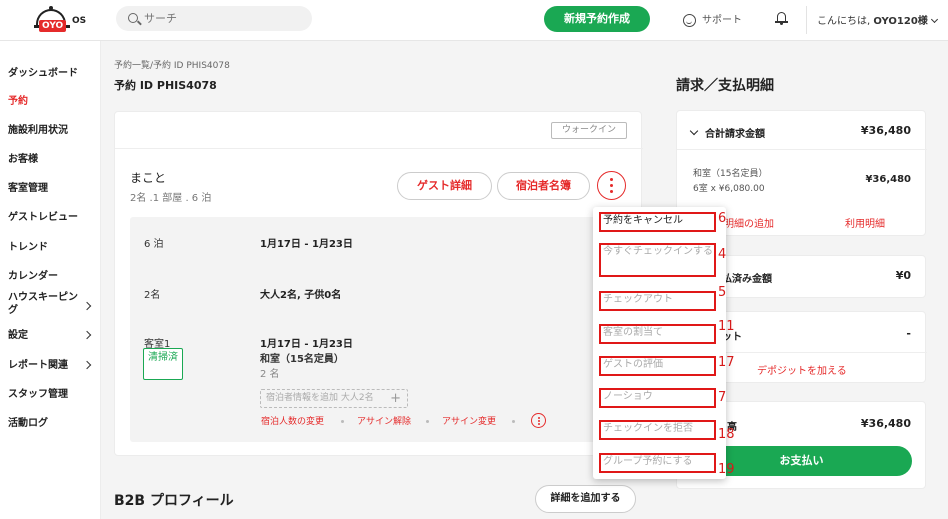 The height and width of the screenshot is (519, 948). I want to click on menu-item-guest-rating: ゲストの評価, so click(657, 366).